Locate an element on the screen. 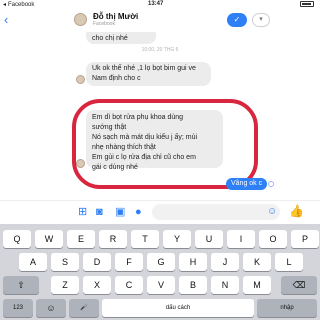  key-delete: ⌫ is located at coordinates (299, 285).